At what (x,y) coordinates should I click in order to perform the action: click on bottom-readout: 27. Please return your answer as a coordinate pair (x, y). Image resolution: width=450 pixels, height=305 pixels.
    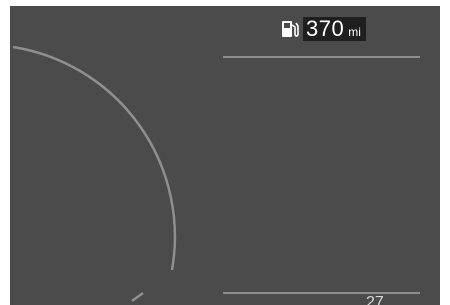
    Looking at the image, I should click on (375, 299).